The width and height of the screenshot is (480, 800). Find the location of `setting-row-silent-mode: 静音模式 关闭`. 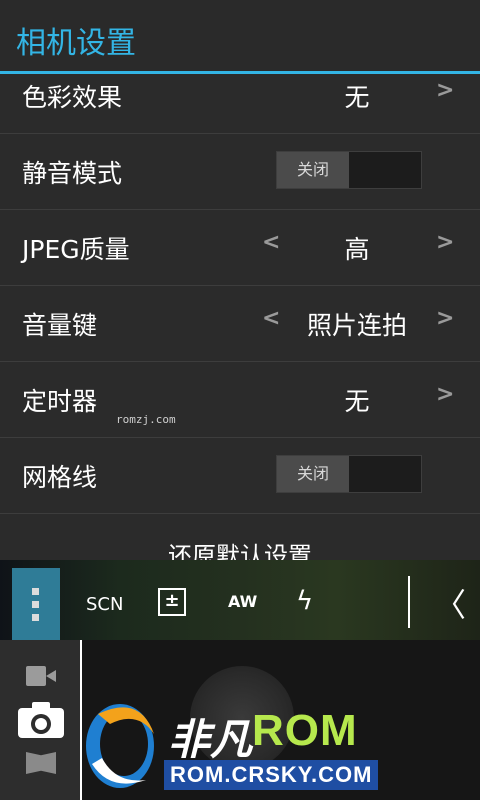

setting-row-silent-mode: 静音模式 关闭 is located at coordinates (240, 172).